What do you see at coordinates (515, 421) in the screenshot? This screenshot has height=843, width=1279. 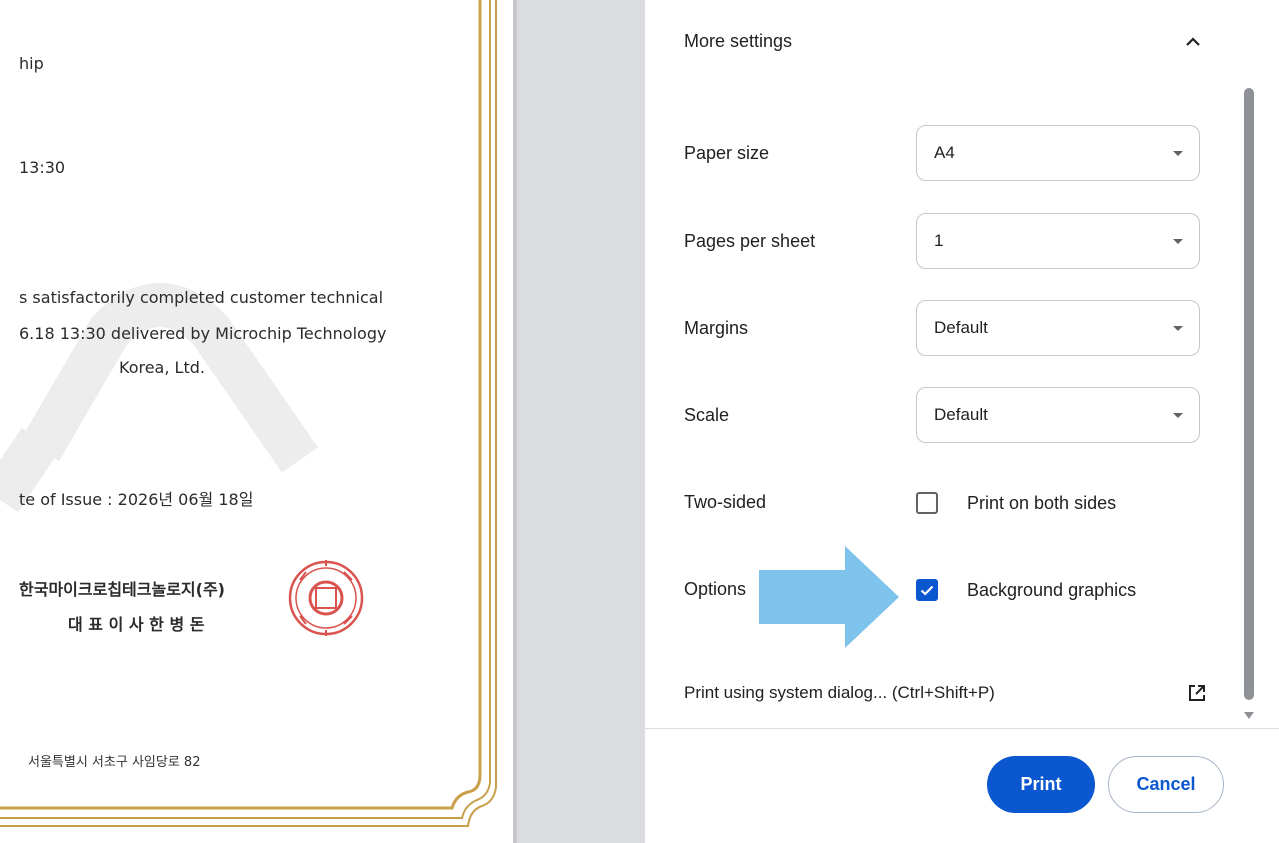 I see `page-edge` at bounding box center [515, 421].